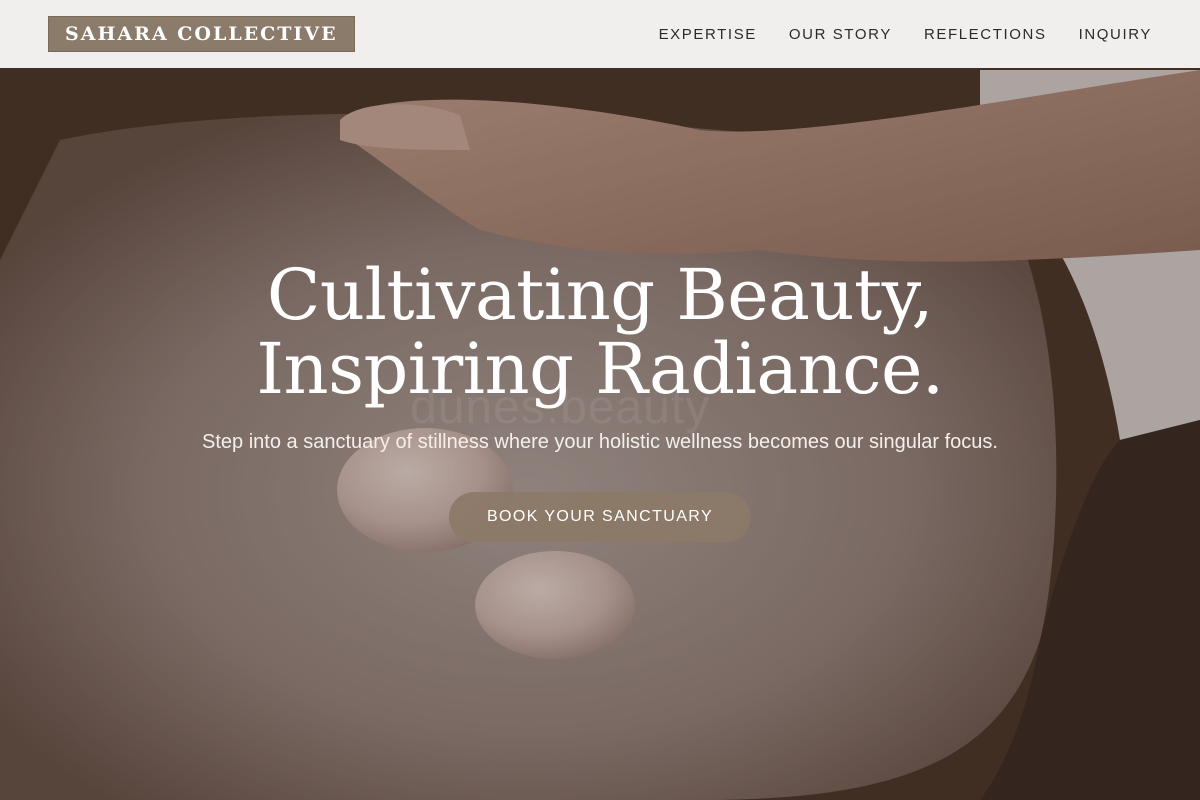 The height and width of the screenshot is (800, 1200). Describe the element at coordinates (985, 34) in the screenshot. I see `nav-link-reflections: REFLECTIONS` at that location.